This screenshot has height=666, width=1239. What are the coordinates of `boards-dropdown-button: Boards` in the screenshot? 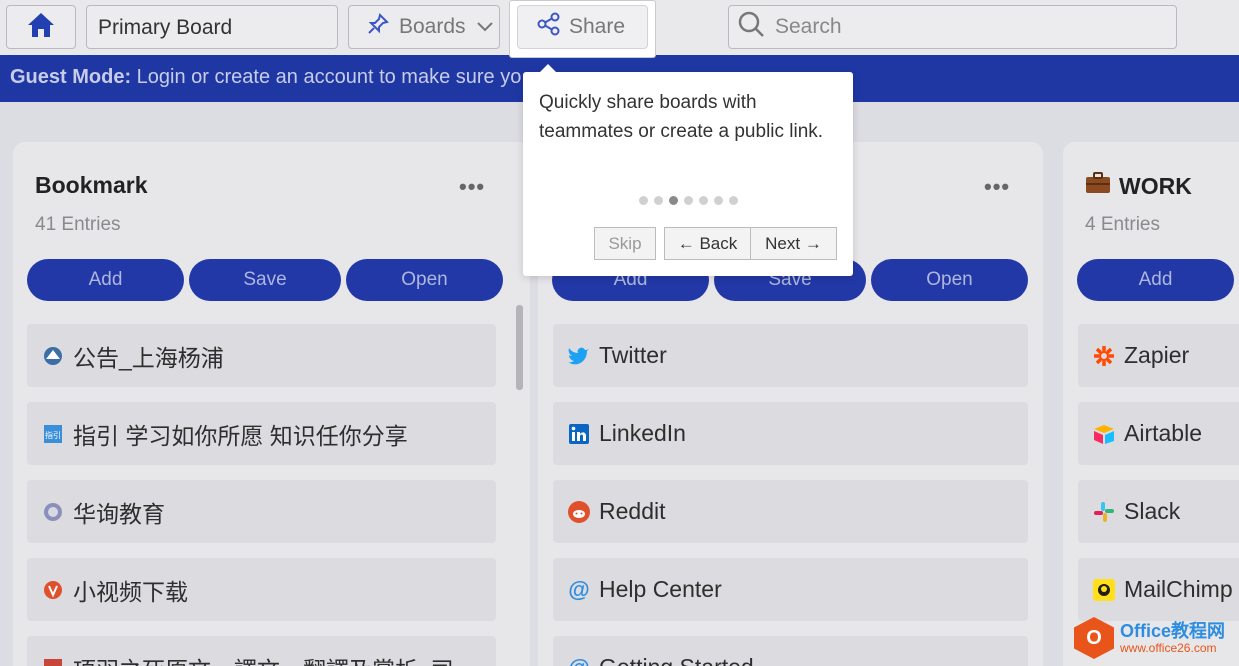 It's located at (424, 27).